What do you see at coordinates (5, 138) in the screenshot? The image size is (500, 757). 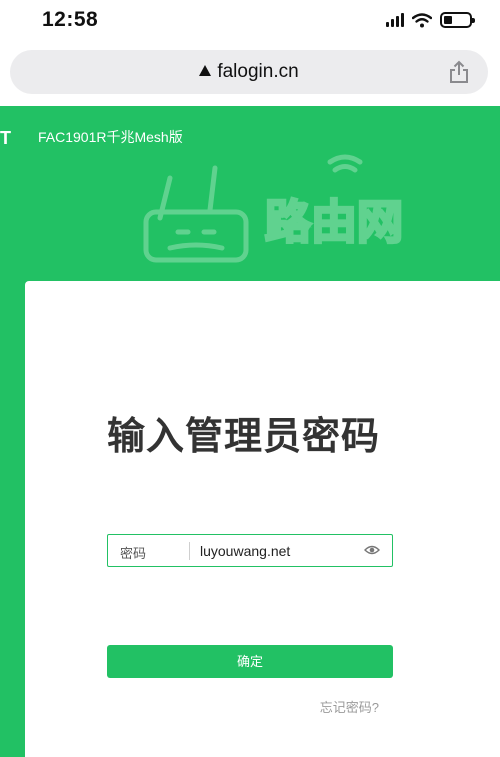 I see `brand-logo: T` at bounding box center [5, 138].